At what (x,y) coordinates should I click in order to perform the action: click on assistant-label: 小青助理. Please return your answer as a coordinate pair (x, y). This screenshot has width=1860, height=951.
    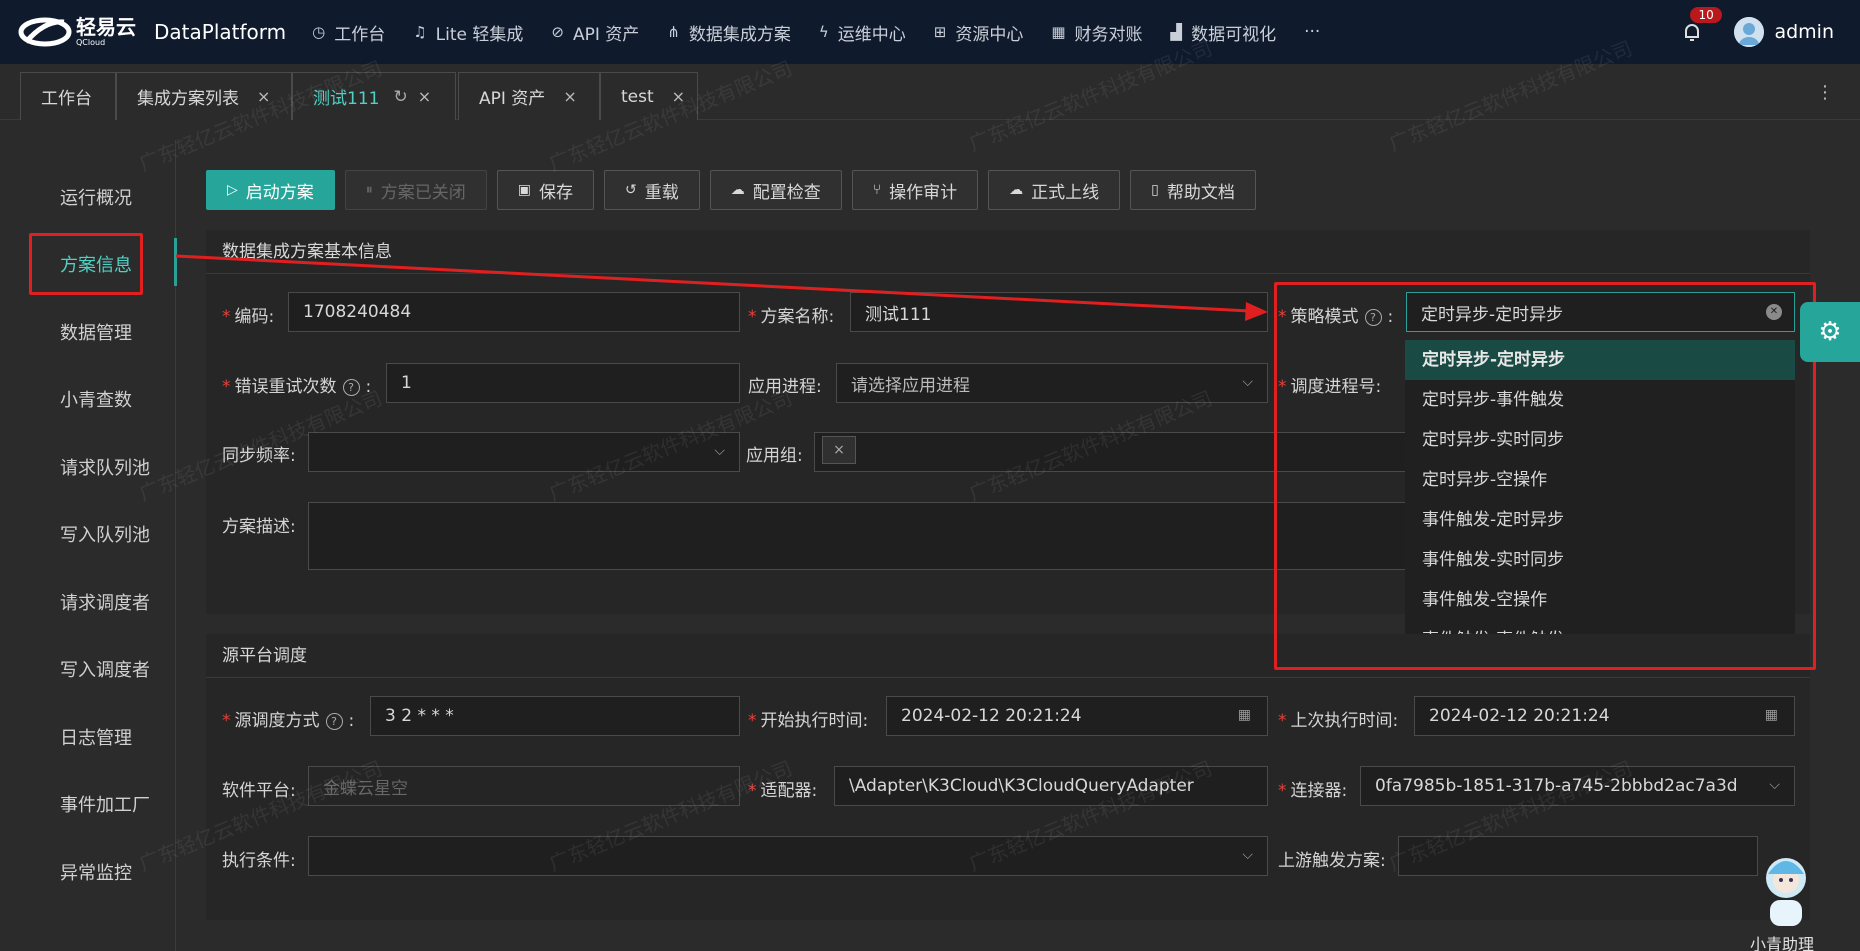
    Looking at the image, I should click on (1782, 943).